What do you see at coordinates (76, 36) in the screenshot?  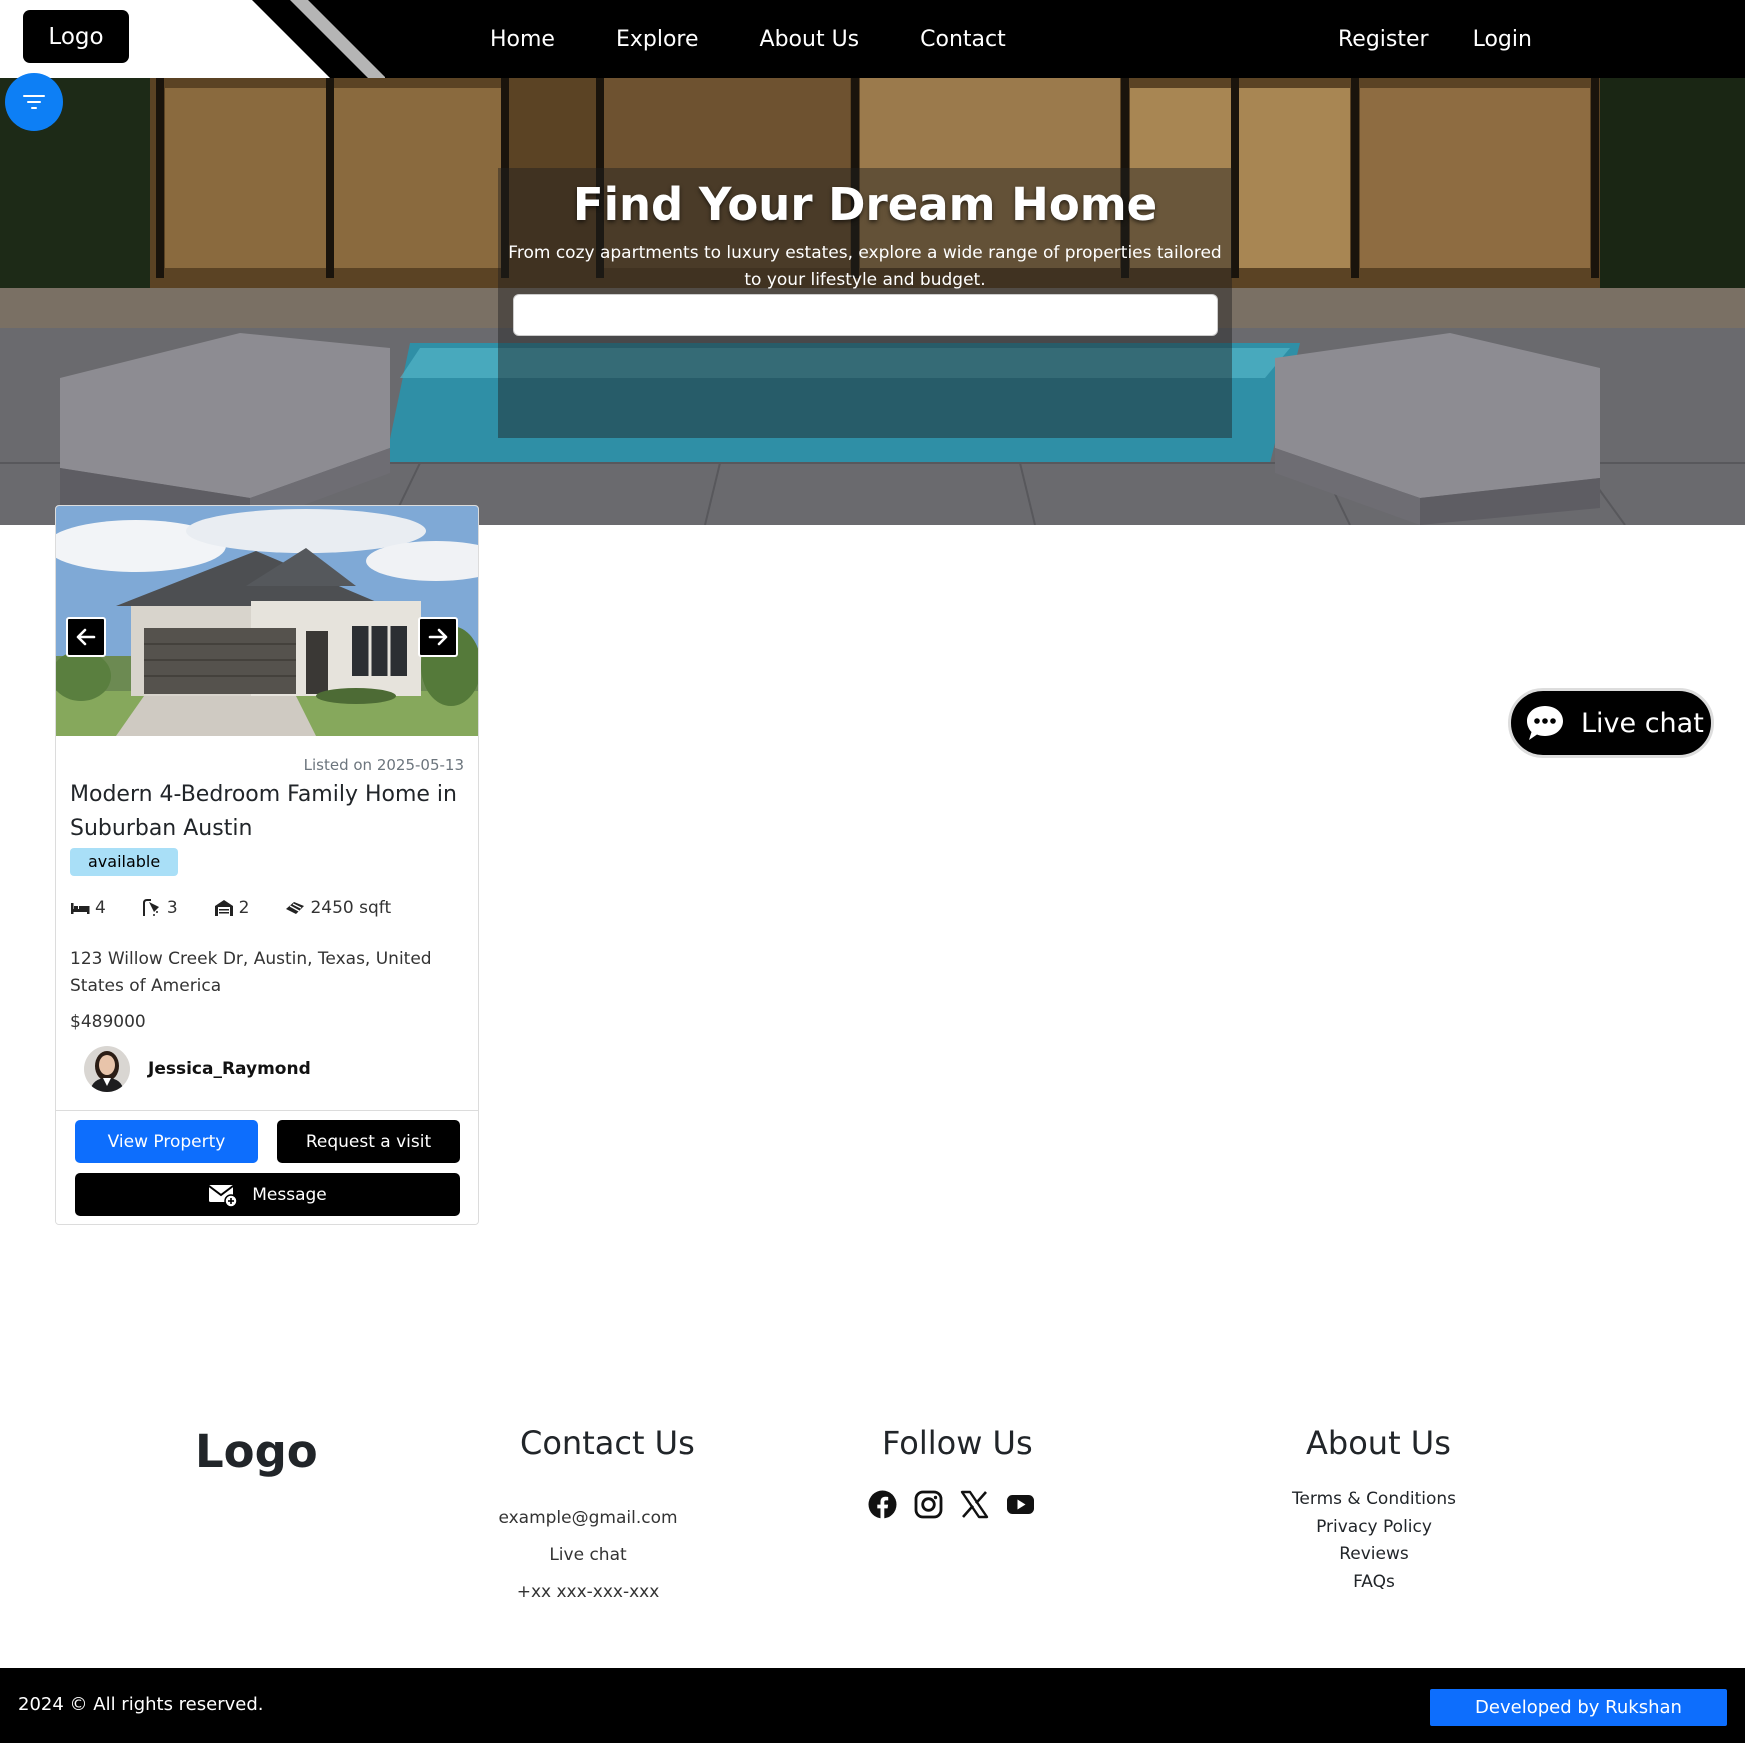 I see `nav-logo: Logo` at bounding box center [76, 36].